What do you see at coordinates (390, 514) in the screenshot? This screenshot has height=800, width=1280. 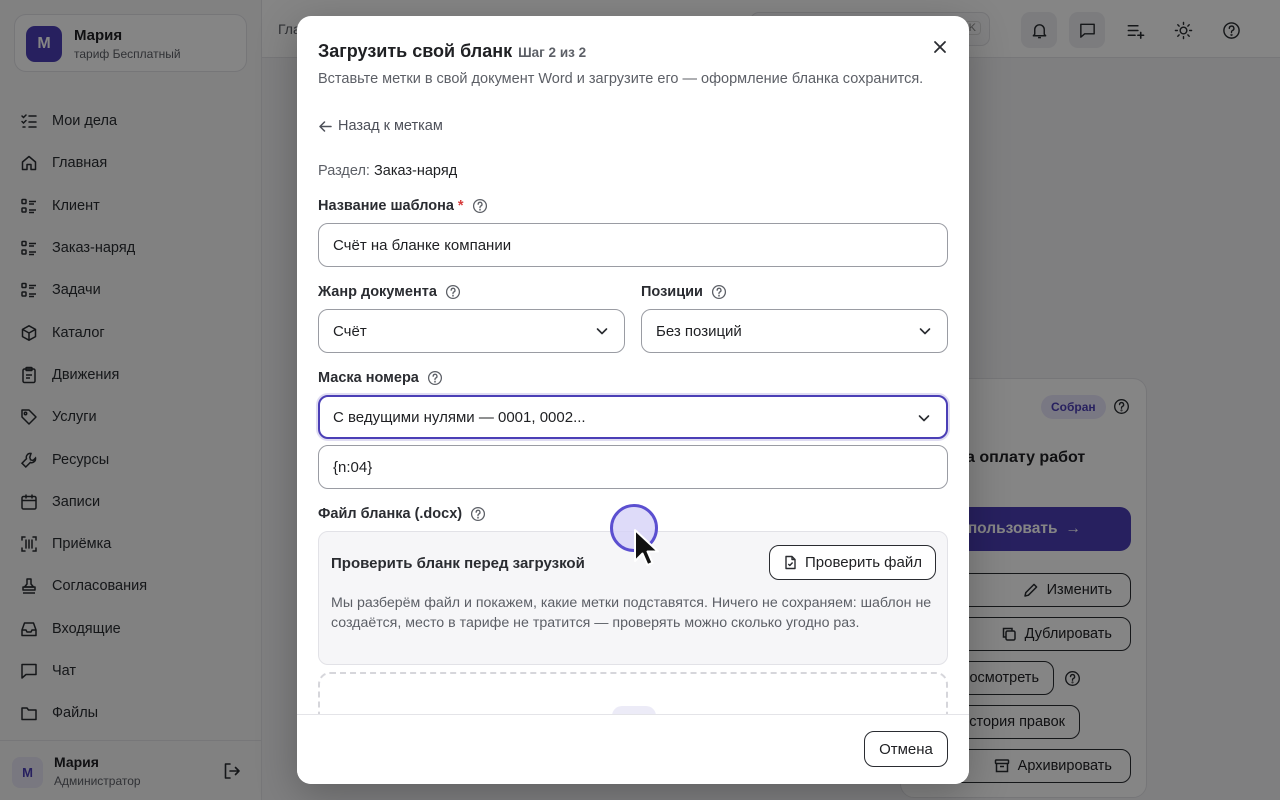 I see `file-label-text: Файл бланка (.docx)` at bounding box center [390, 514].